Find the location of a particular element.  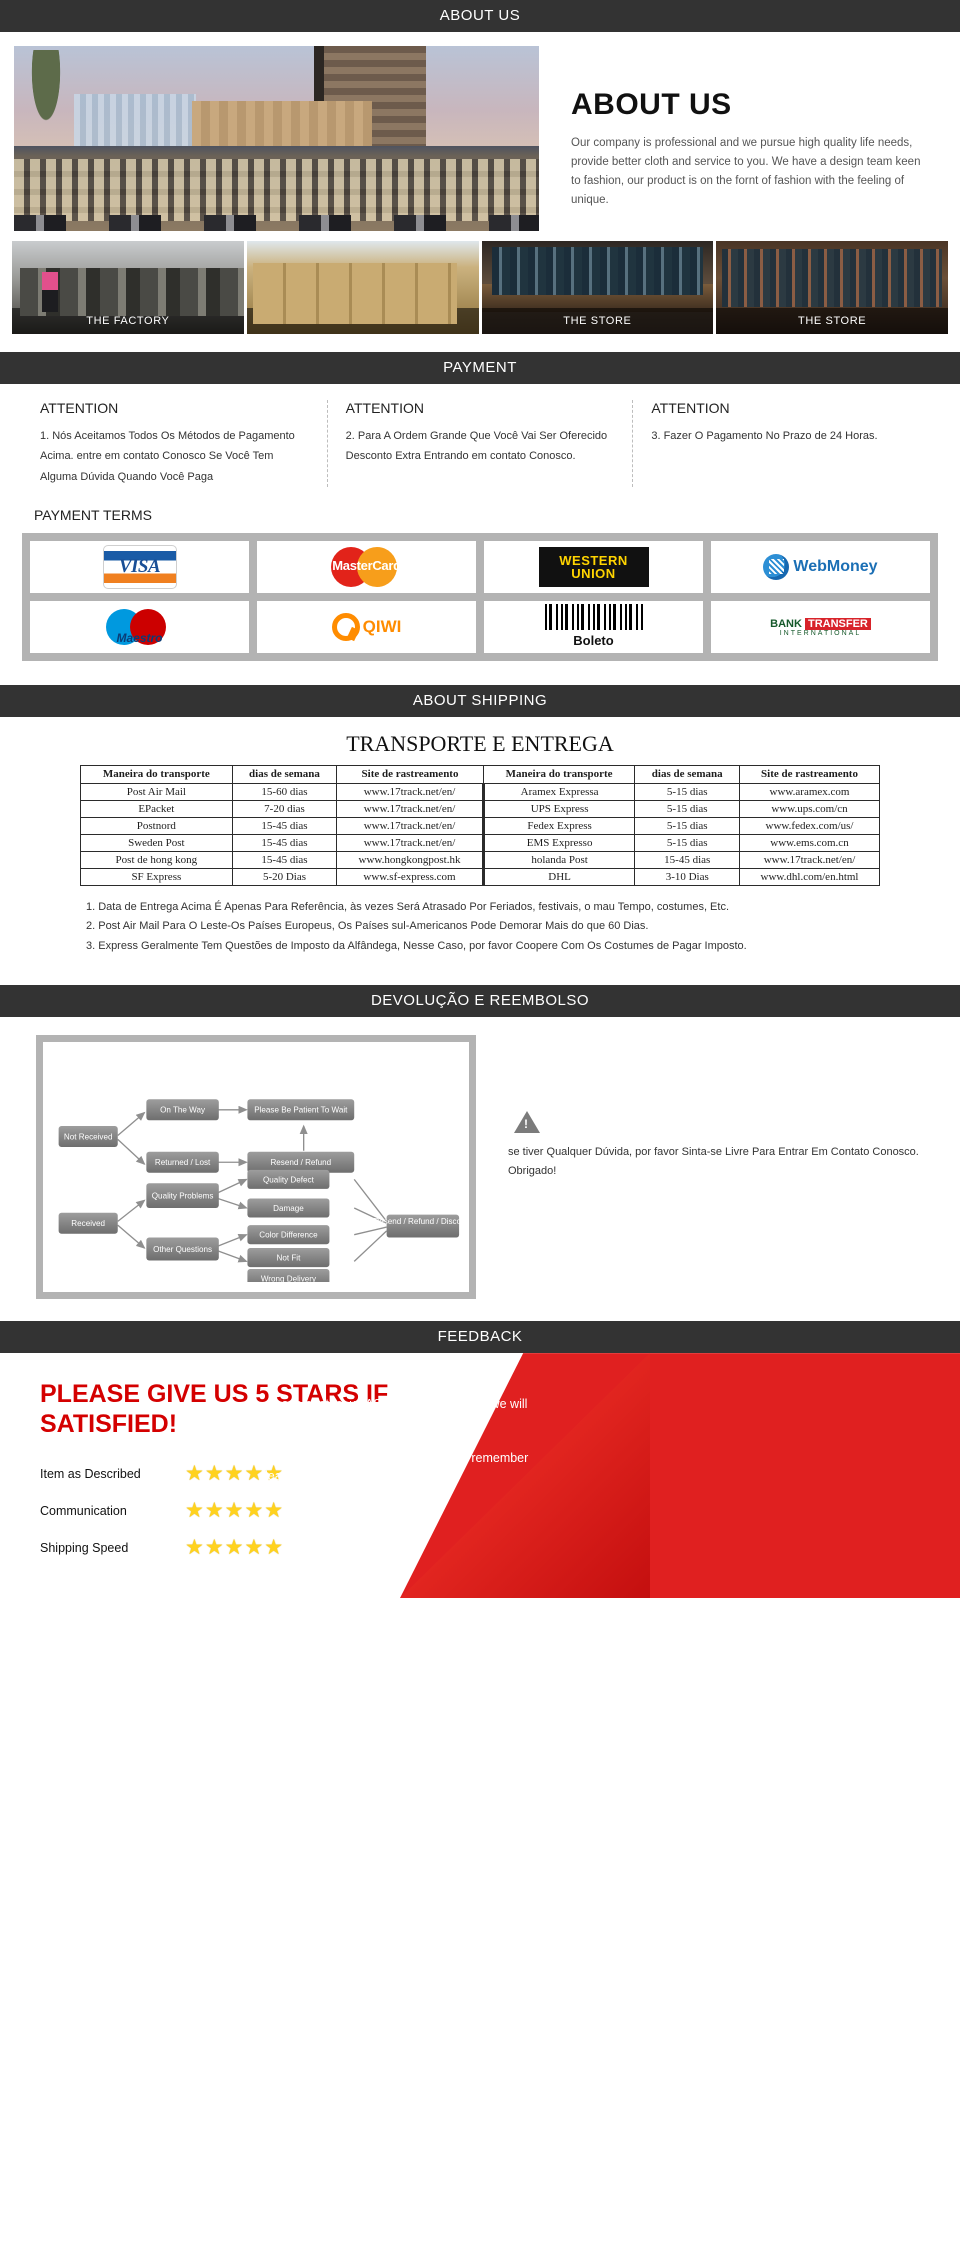

about-hero-image is located at coordinates (276, 138).